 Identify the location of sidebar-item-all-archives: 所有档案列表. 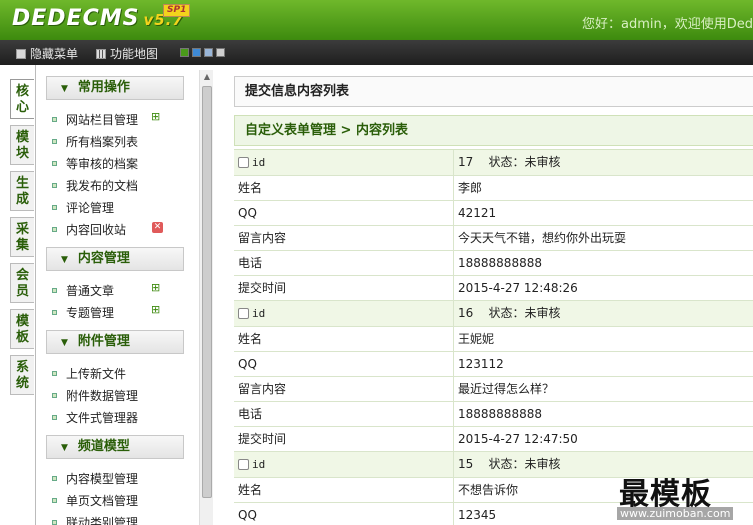
(95, 141).